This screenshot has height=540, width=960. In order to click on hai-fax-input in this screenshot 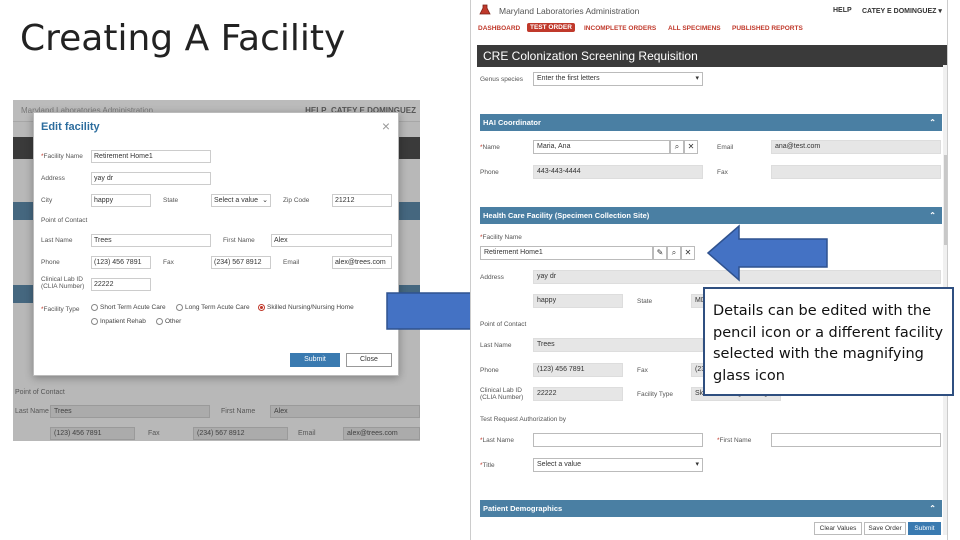, I will do `click(856, 172)`.